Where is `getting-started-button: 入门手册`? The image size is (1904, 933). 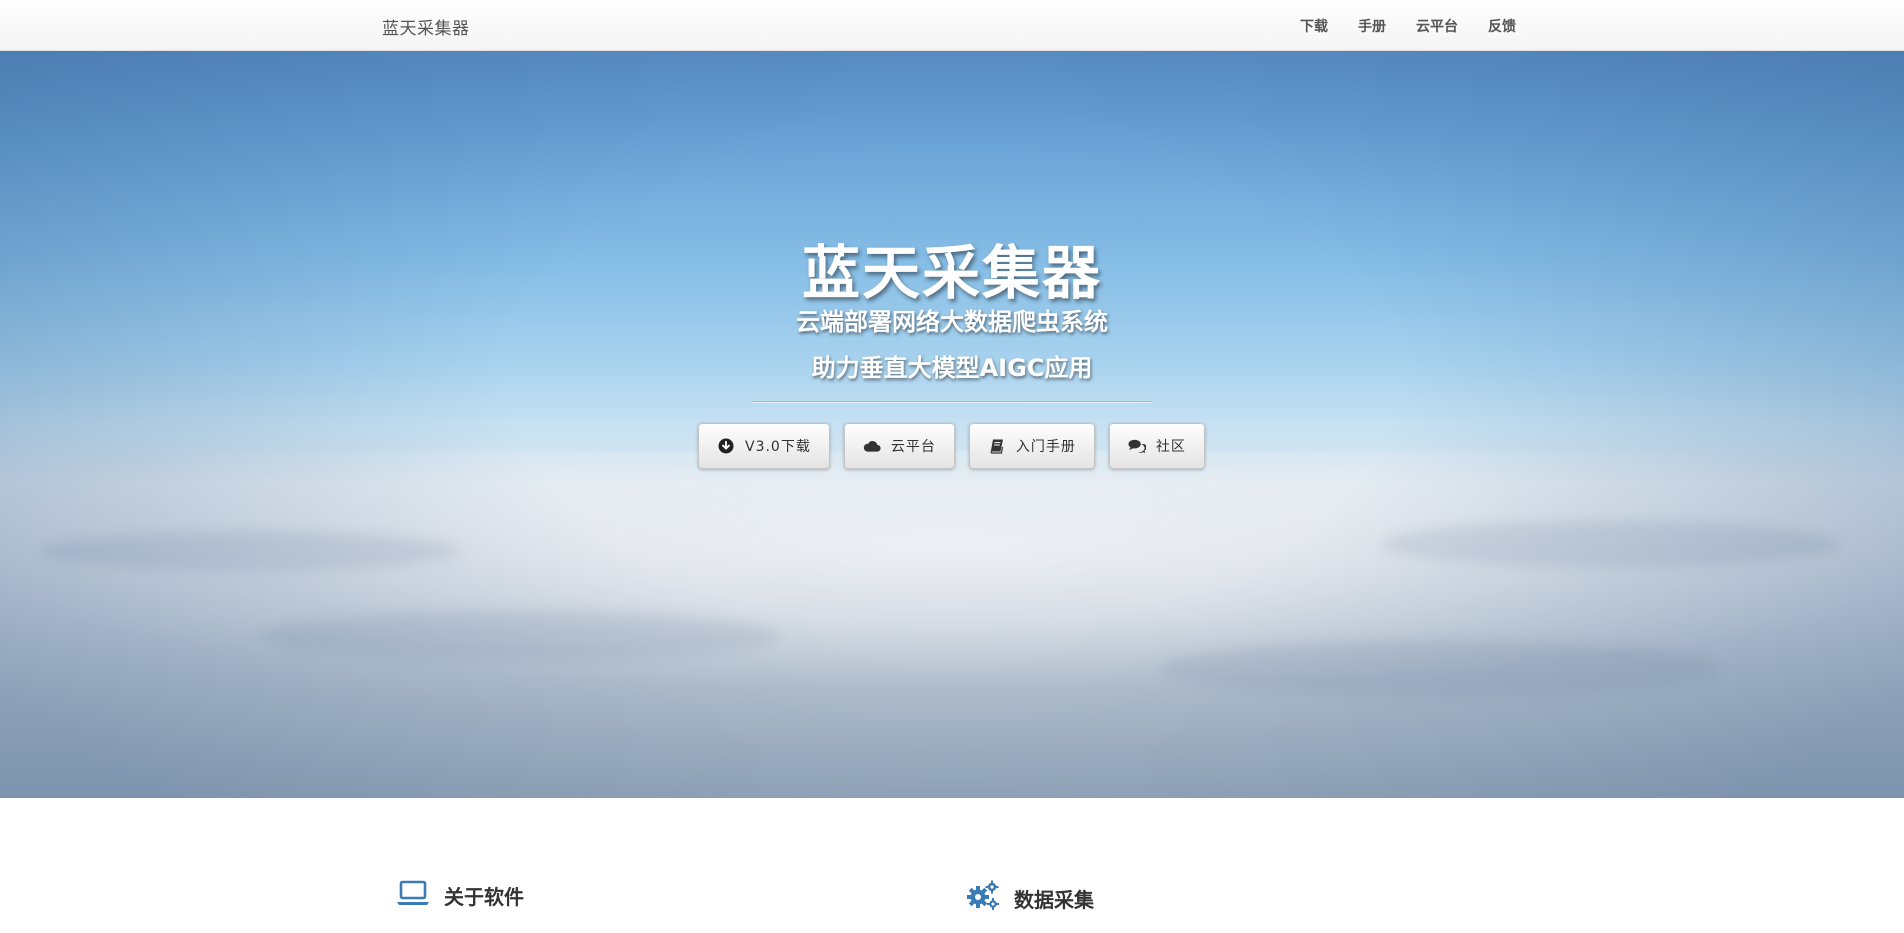 getting-started-button: 入门手册 is located at coordinates (1031, 446).